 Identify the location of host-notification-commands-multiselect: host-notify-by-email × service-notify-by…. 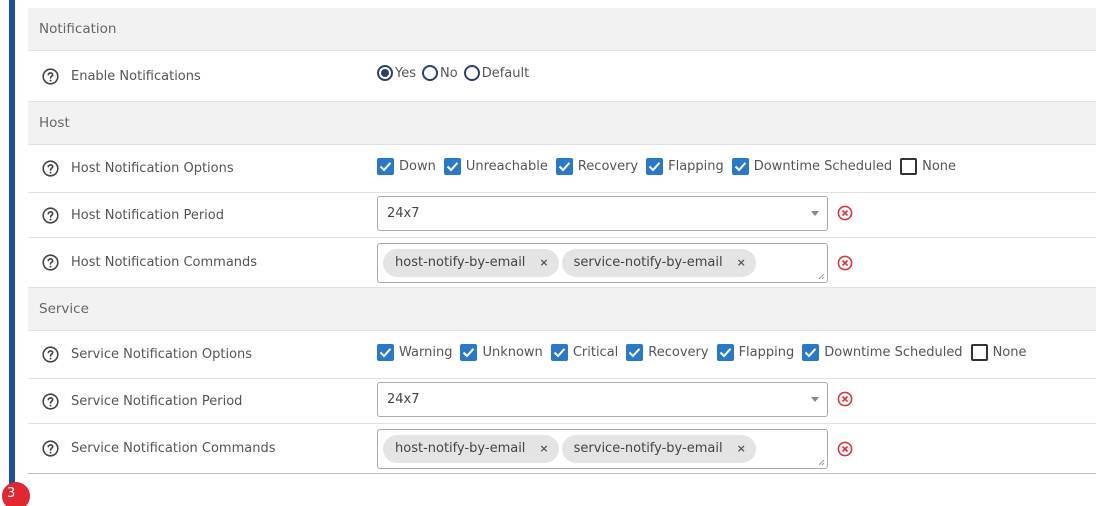
(602, 262).